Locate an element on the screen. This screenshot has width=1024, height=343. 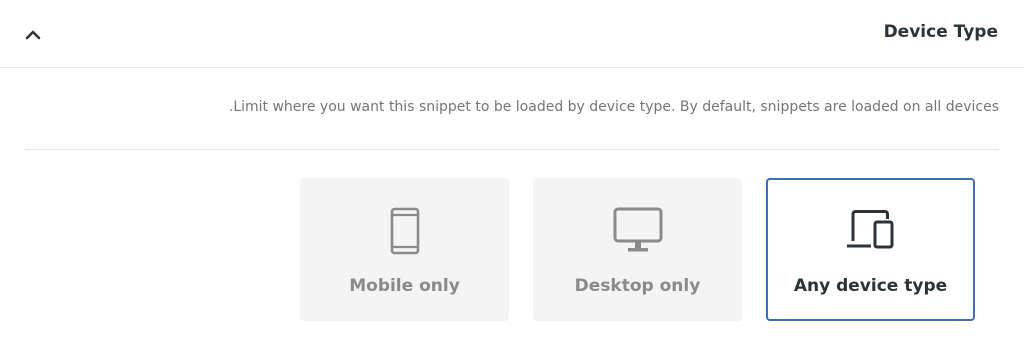
any-device-type-option: Any device type is located at coordinates (870, 249).